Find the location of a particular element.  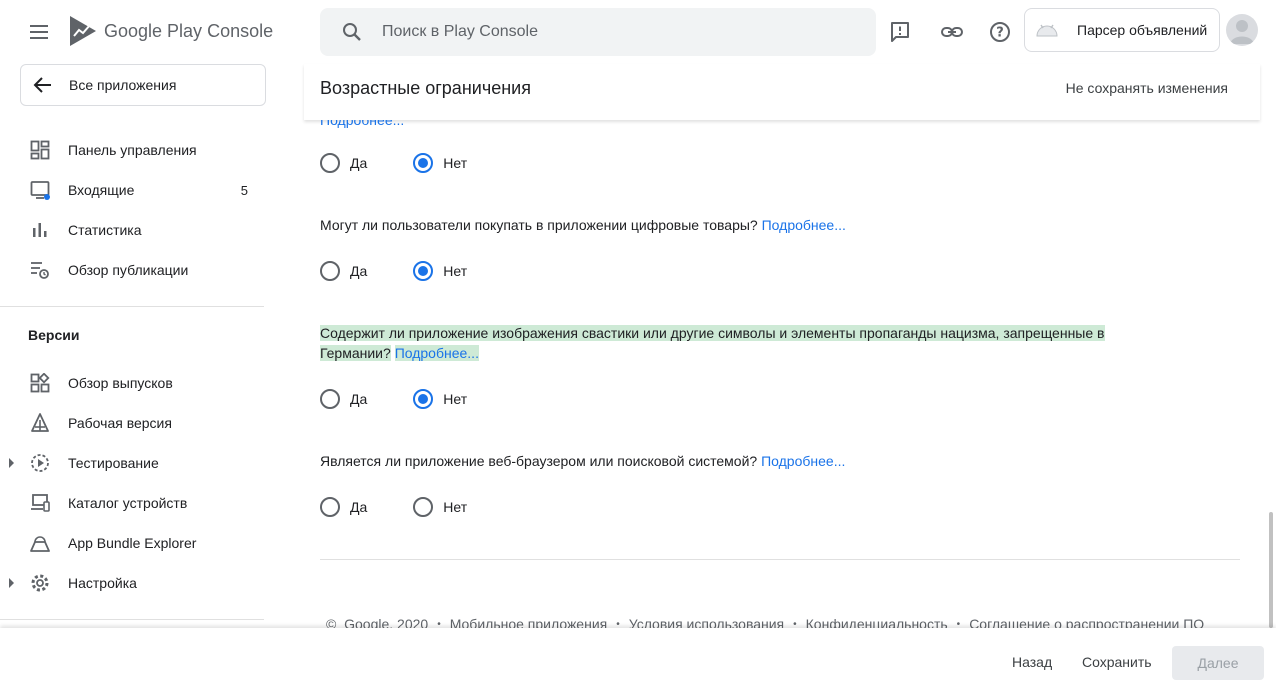

user-avatar is located at coordinates (1242, 30).